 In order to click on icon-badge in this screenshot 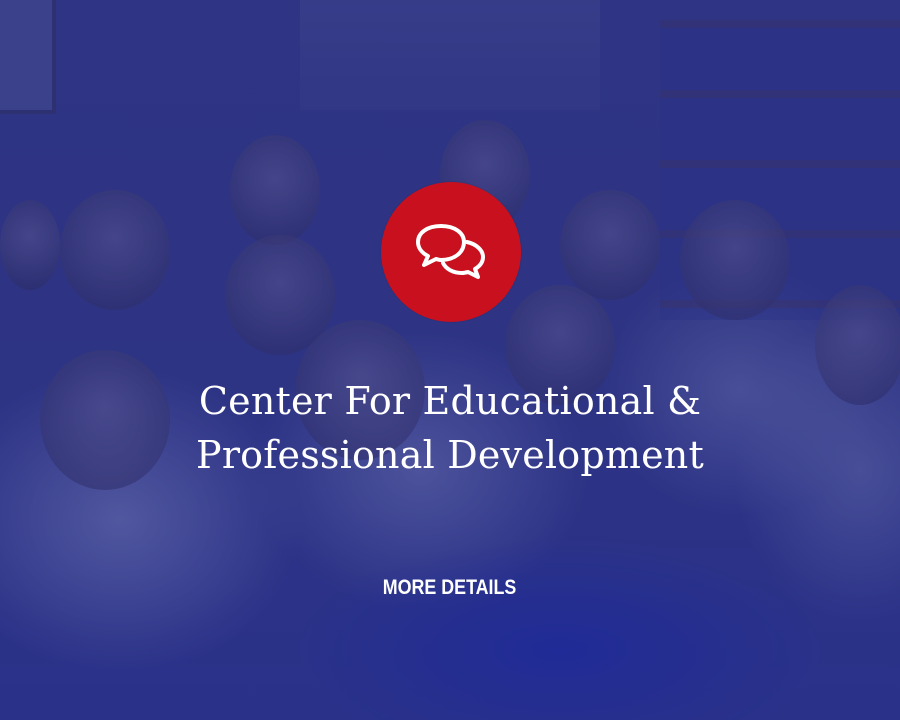, I will do `click(451, 252)`.